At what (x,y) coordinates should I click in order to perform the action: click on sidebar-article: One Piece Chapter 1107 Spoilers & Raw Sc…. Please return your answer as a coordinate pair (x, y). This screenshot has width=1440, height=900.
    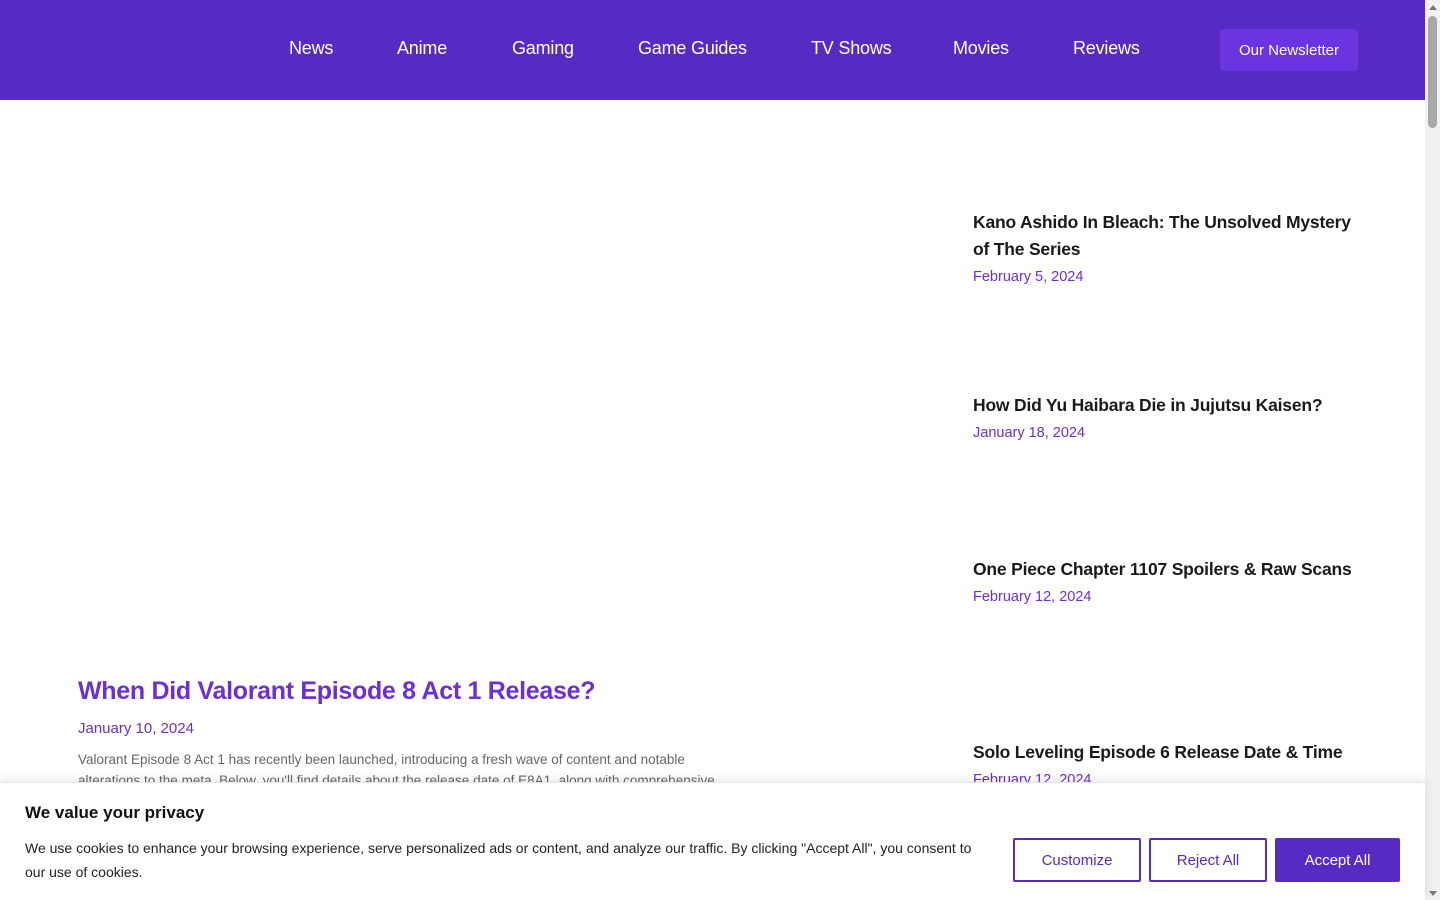
    Looking at the image, I should click on (1163, 580).